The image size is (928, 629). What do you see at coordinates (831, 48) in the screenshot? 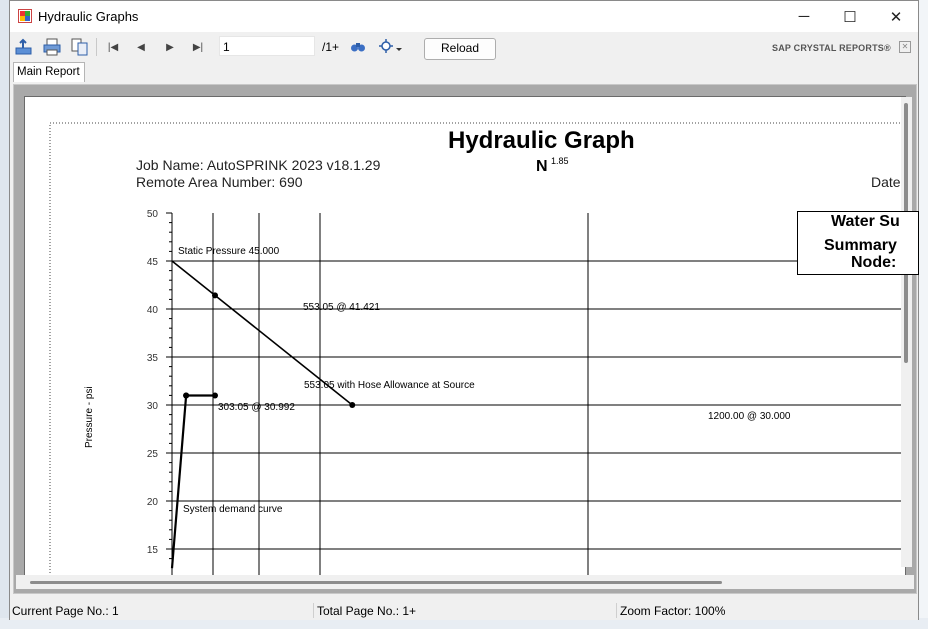
I see `crystal-reports-brand: SAP CRYSTAL REPORTS®` at bounding box center [831, 48].